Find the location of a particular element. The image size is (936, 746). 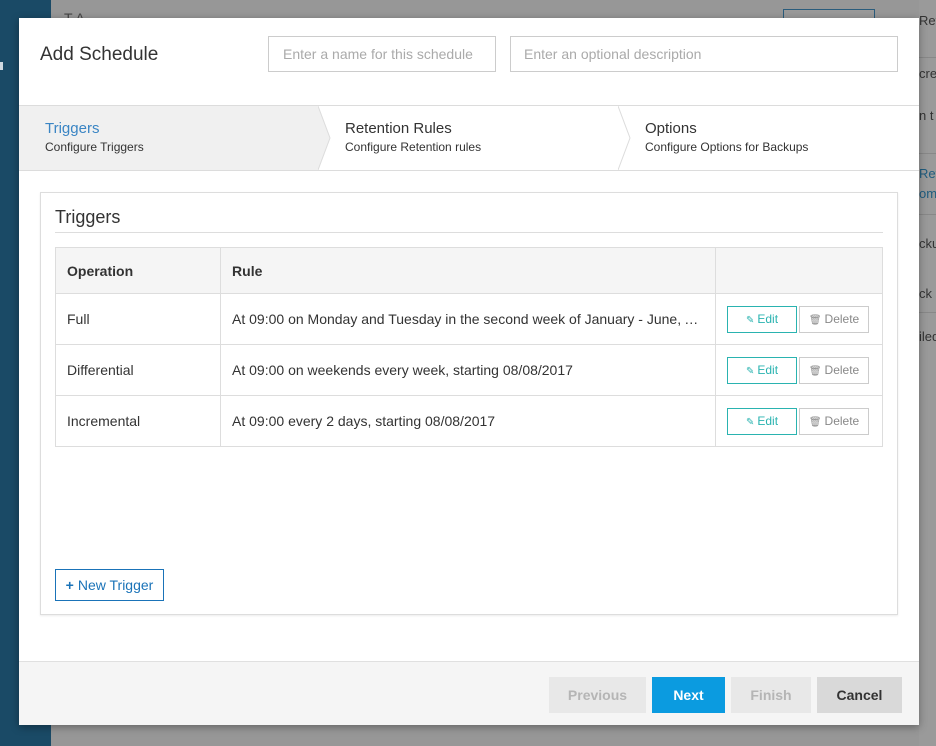

plus-icon: + is located at coordinates (69, 585).